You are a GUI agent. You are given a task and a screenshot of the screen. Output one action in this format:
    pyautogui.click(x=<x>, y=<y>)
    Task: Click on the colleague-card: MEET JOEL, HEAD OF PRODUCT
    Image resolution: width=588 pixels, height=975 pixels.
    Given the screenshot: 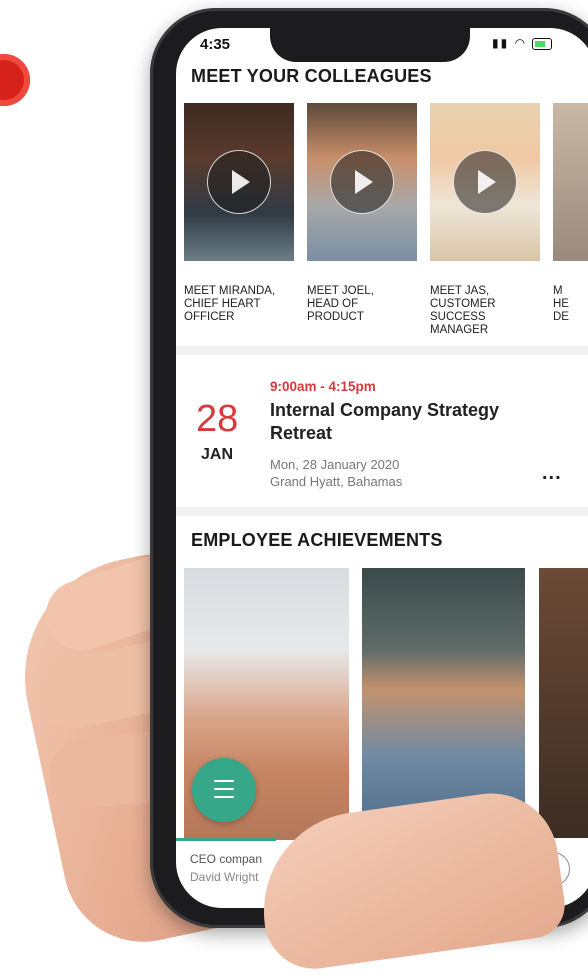 What is the action you would take?
    pyautogui.click(x=362, y=213)
    